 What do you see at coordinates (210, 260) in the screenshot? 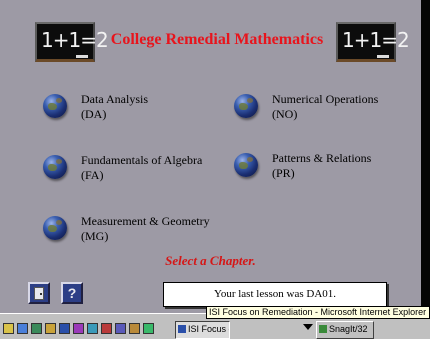
I see `select-chapter-prompt: Select a Chapter.` at bounding box center [210, 260].